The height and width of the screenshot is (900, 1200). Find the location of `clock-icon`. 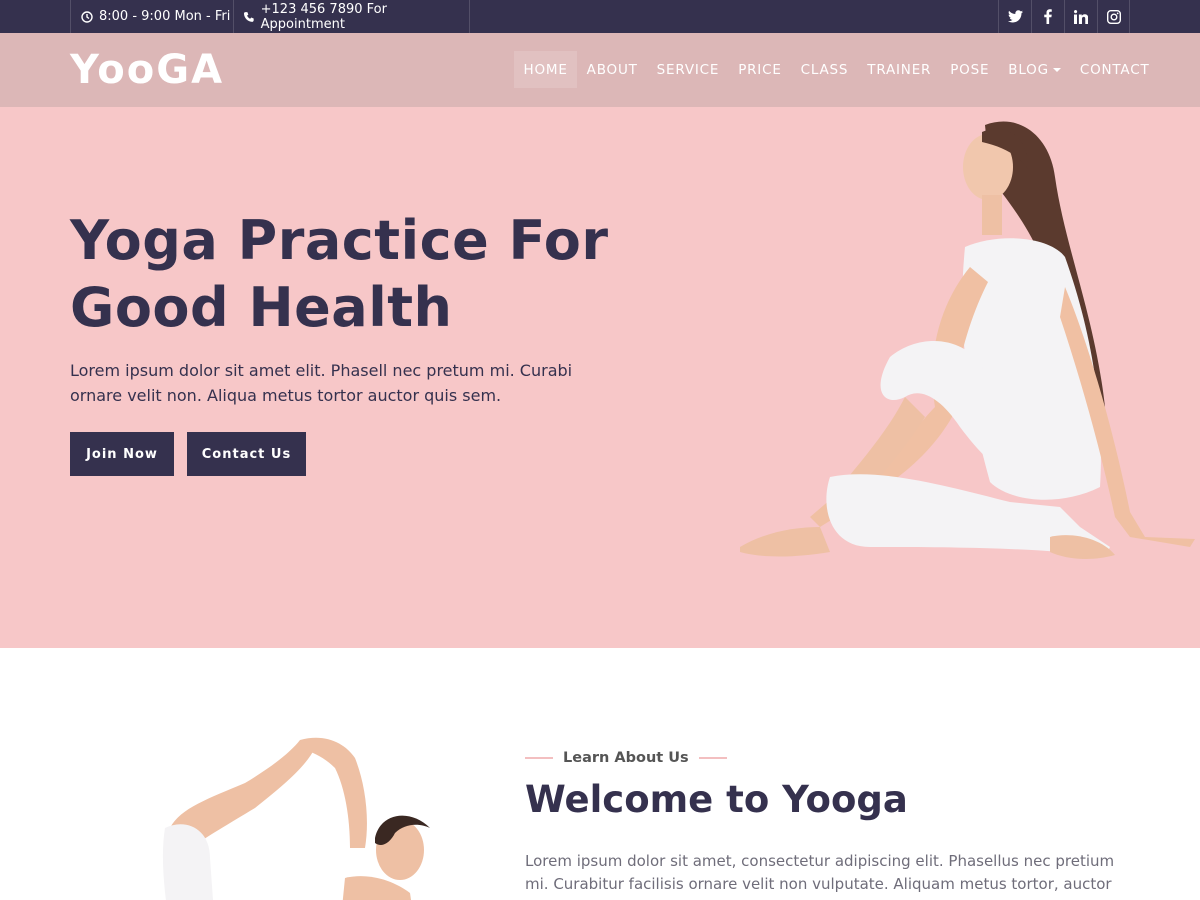

clock-icon is located at coordinates (87, 16).